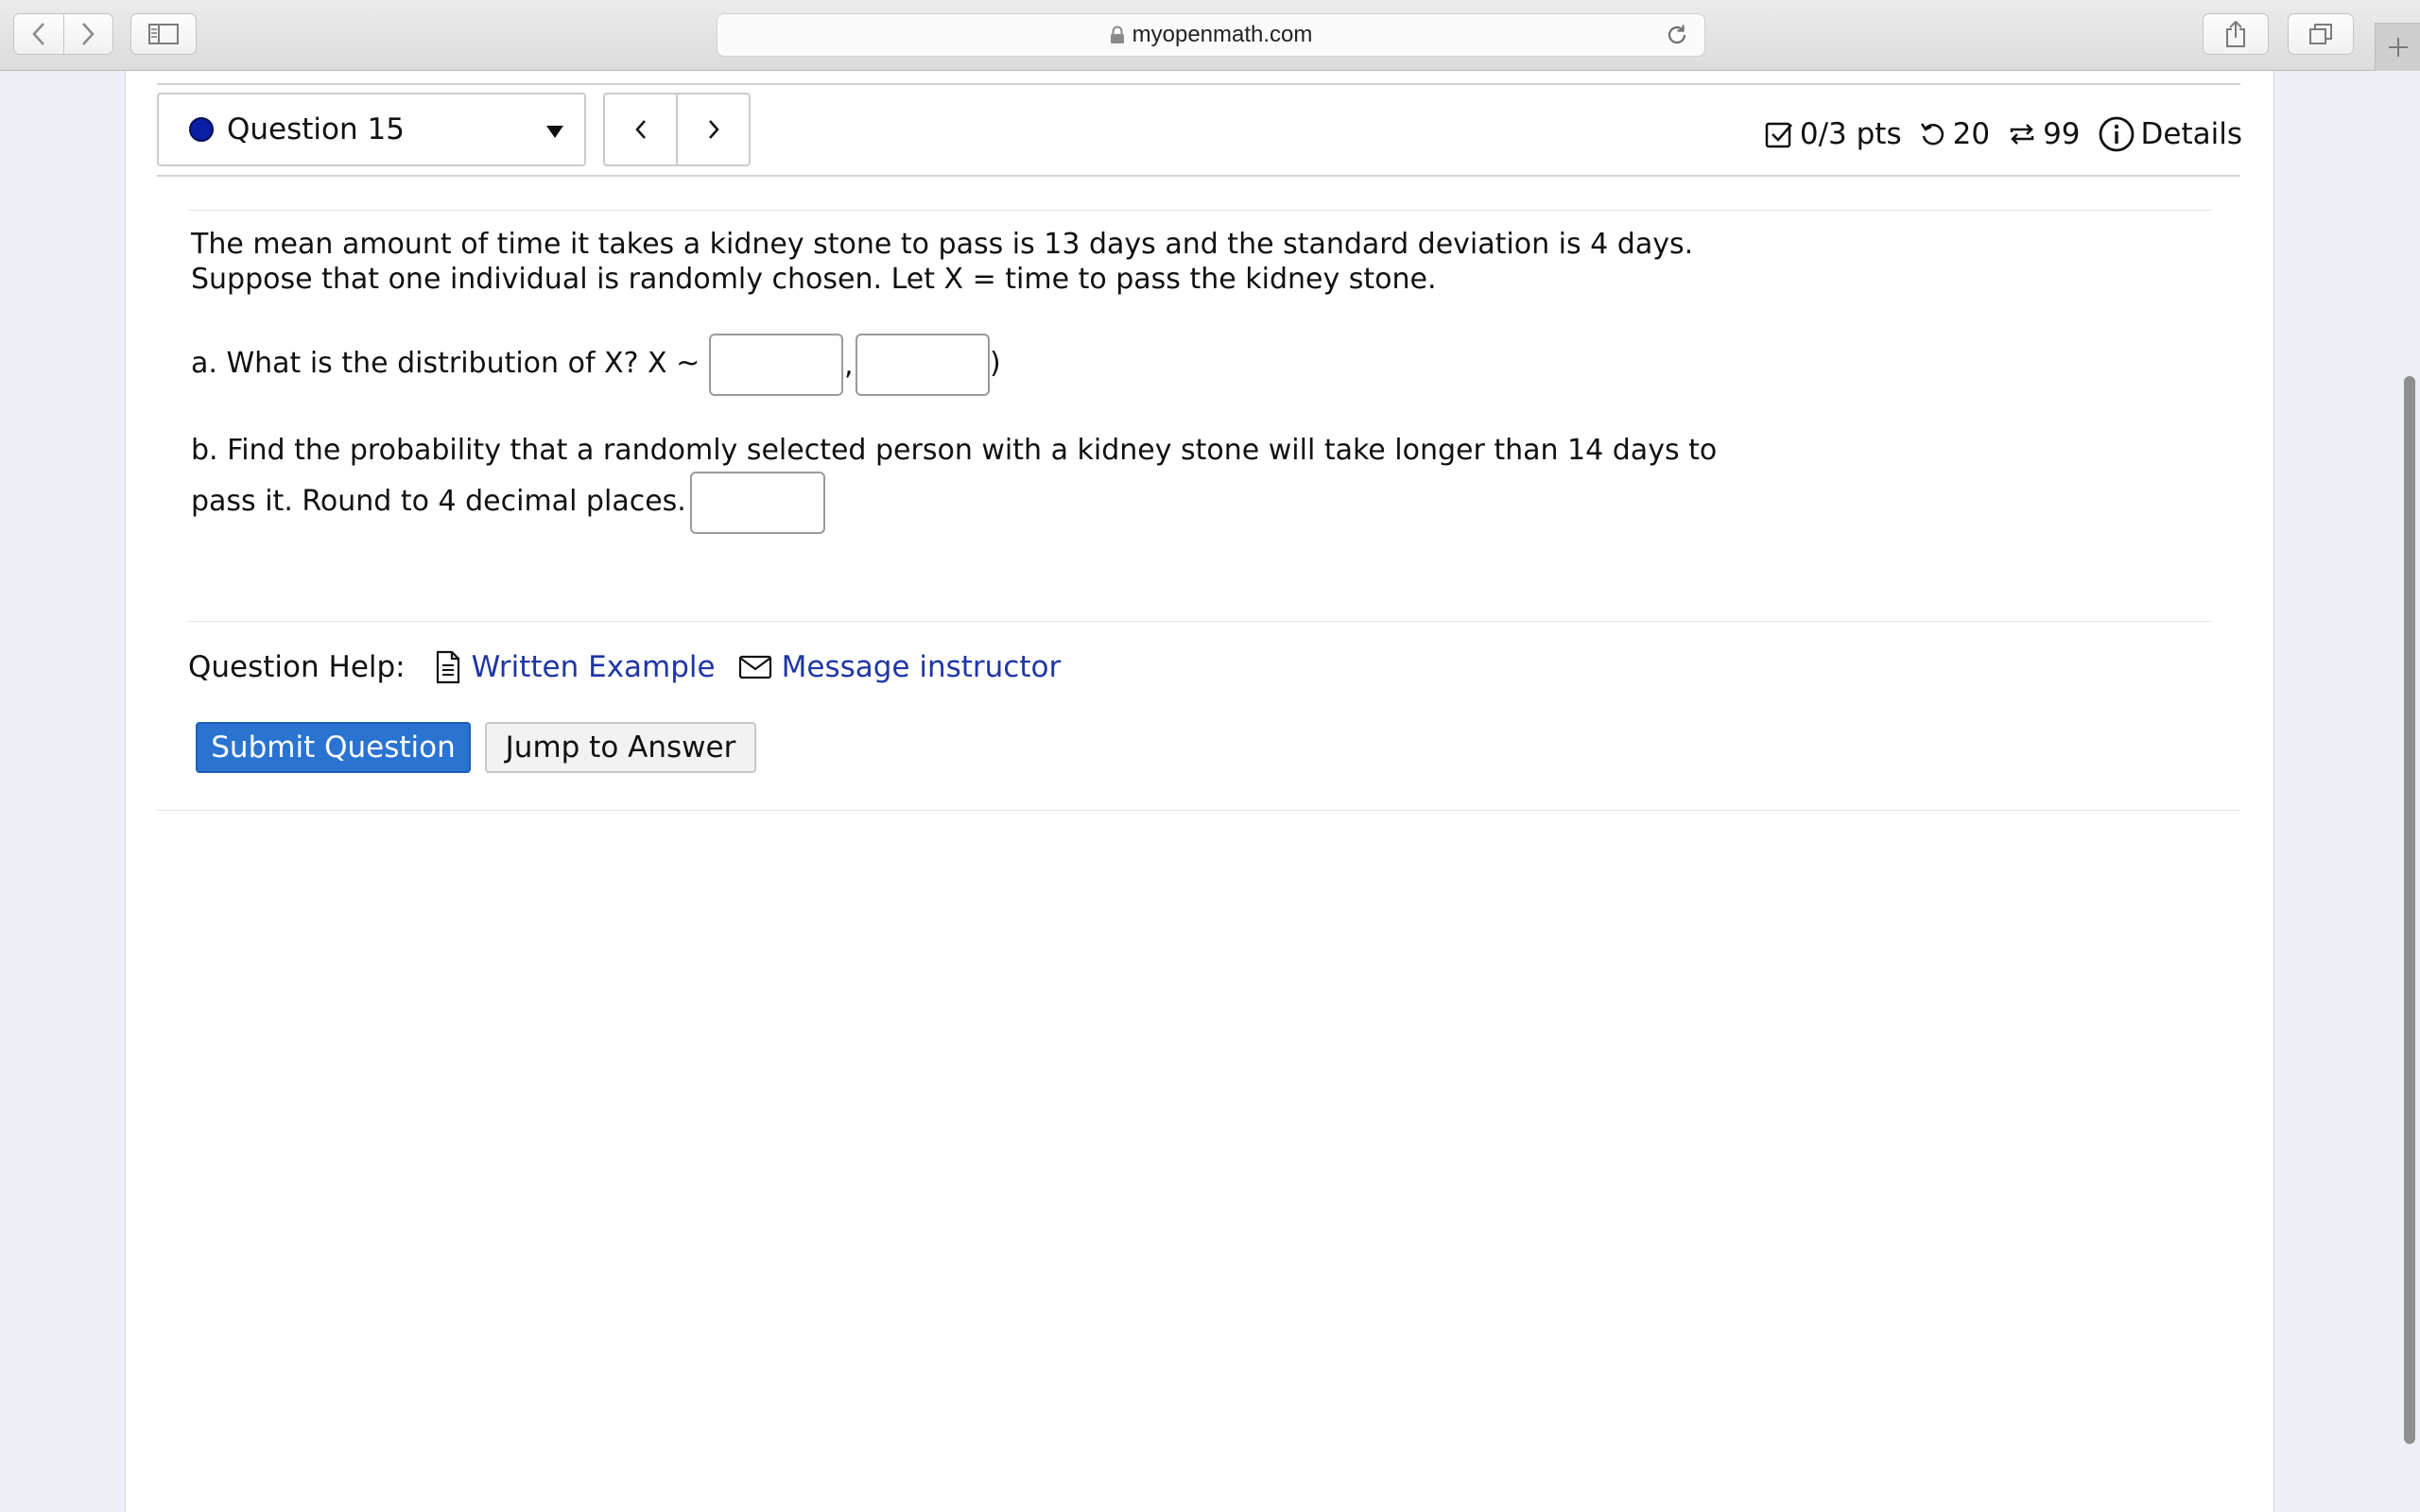  Describe the element at coordinates (1199, 210) in the screenshot. I see `question-top-border` at that location.